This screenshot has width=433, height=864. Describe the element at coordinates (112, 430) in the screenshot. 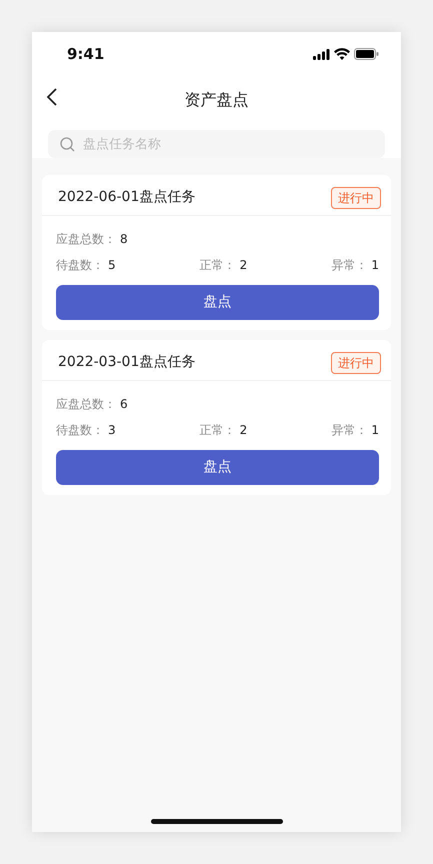

I see `stat-value: 3` at that location.